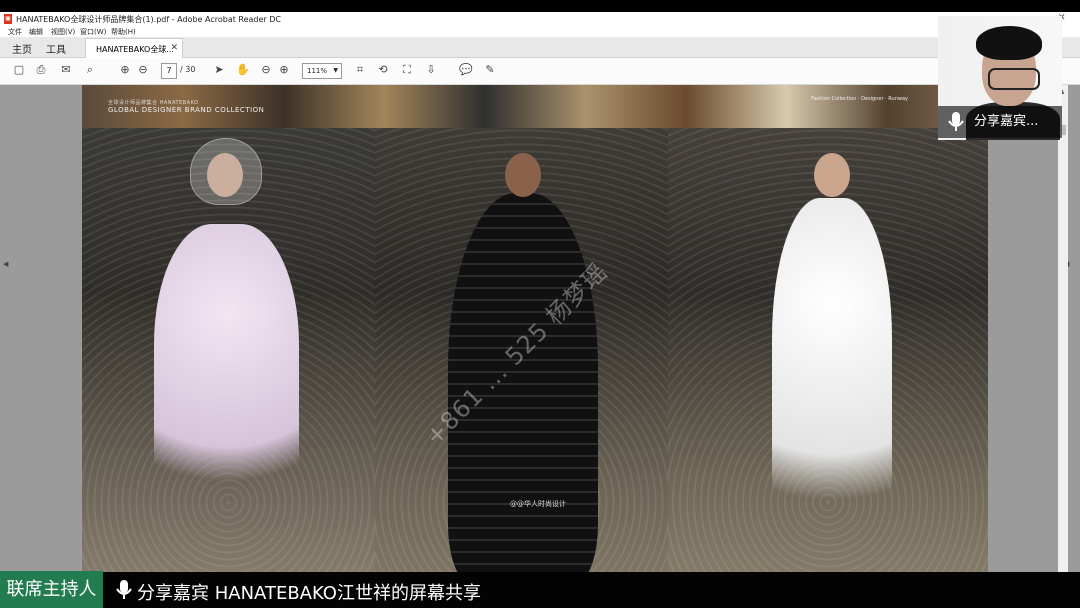  What do you see at coordinates (360, 70) in the screenshot?
I see `fit-page-icon: ⌗` at bounding box center [360, 70].